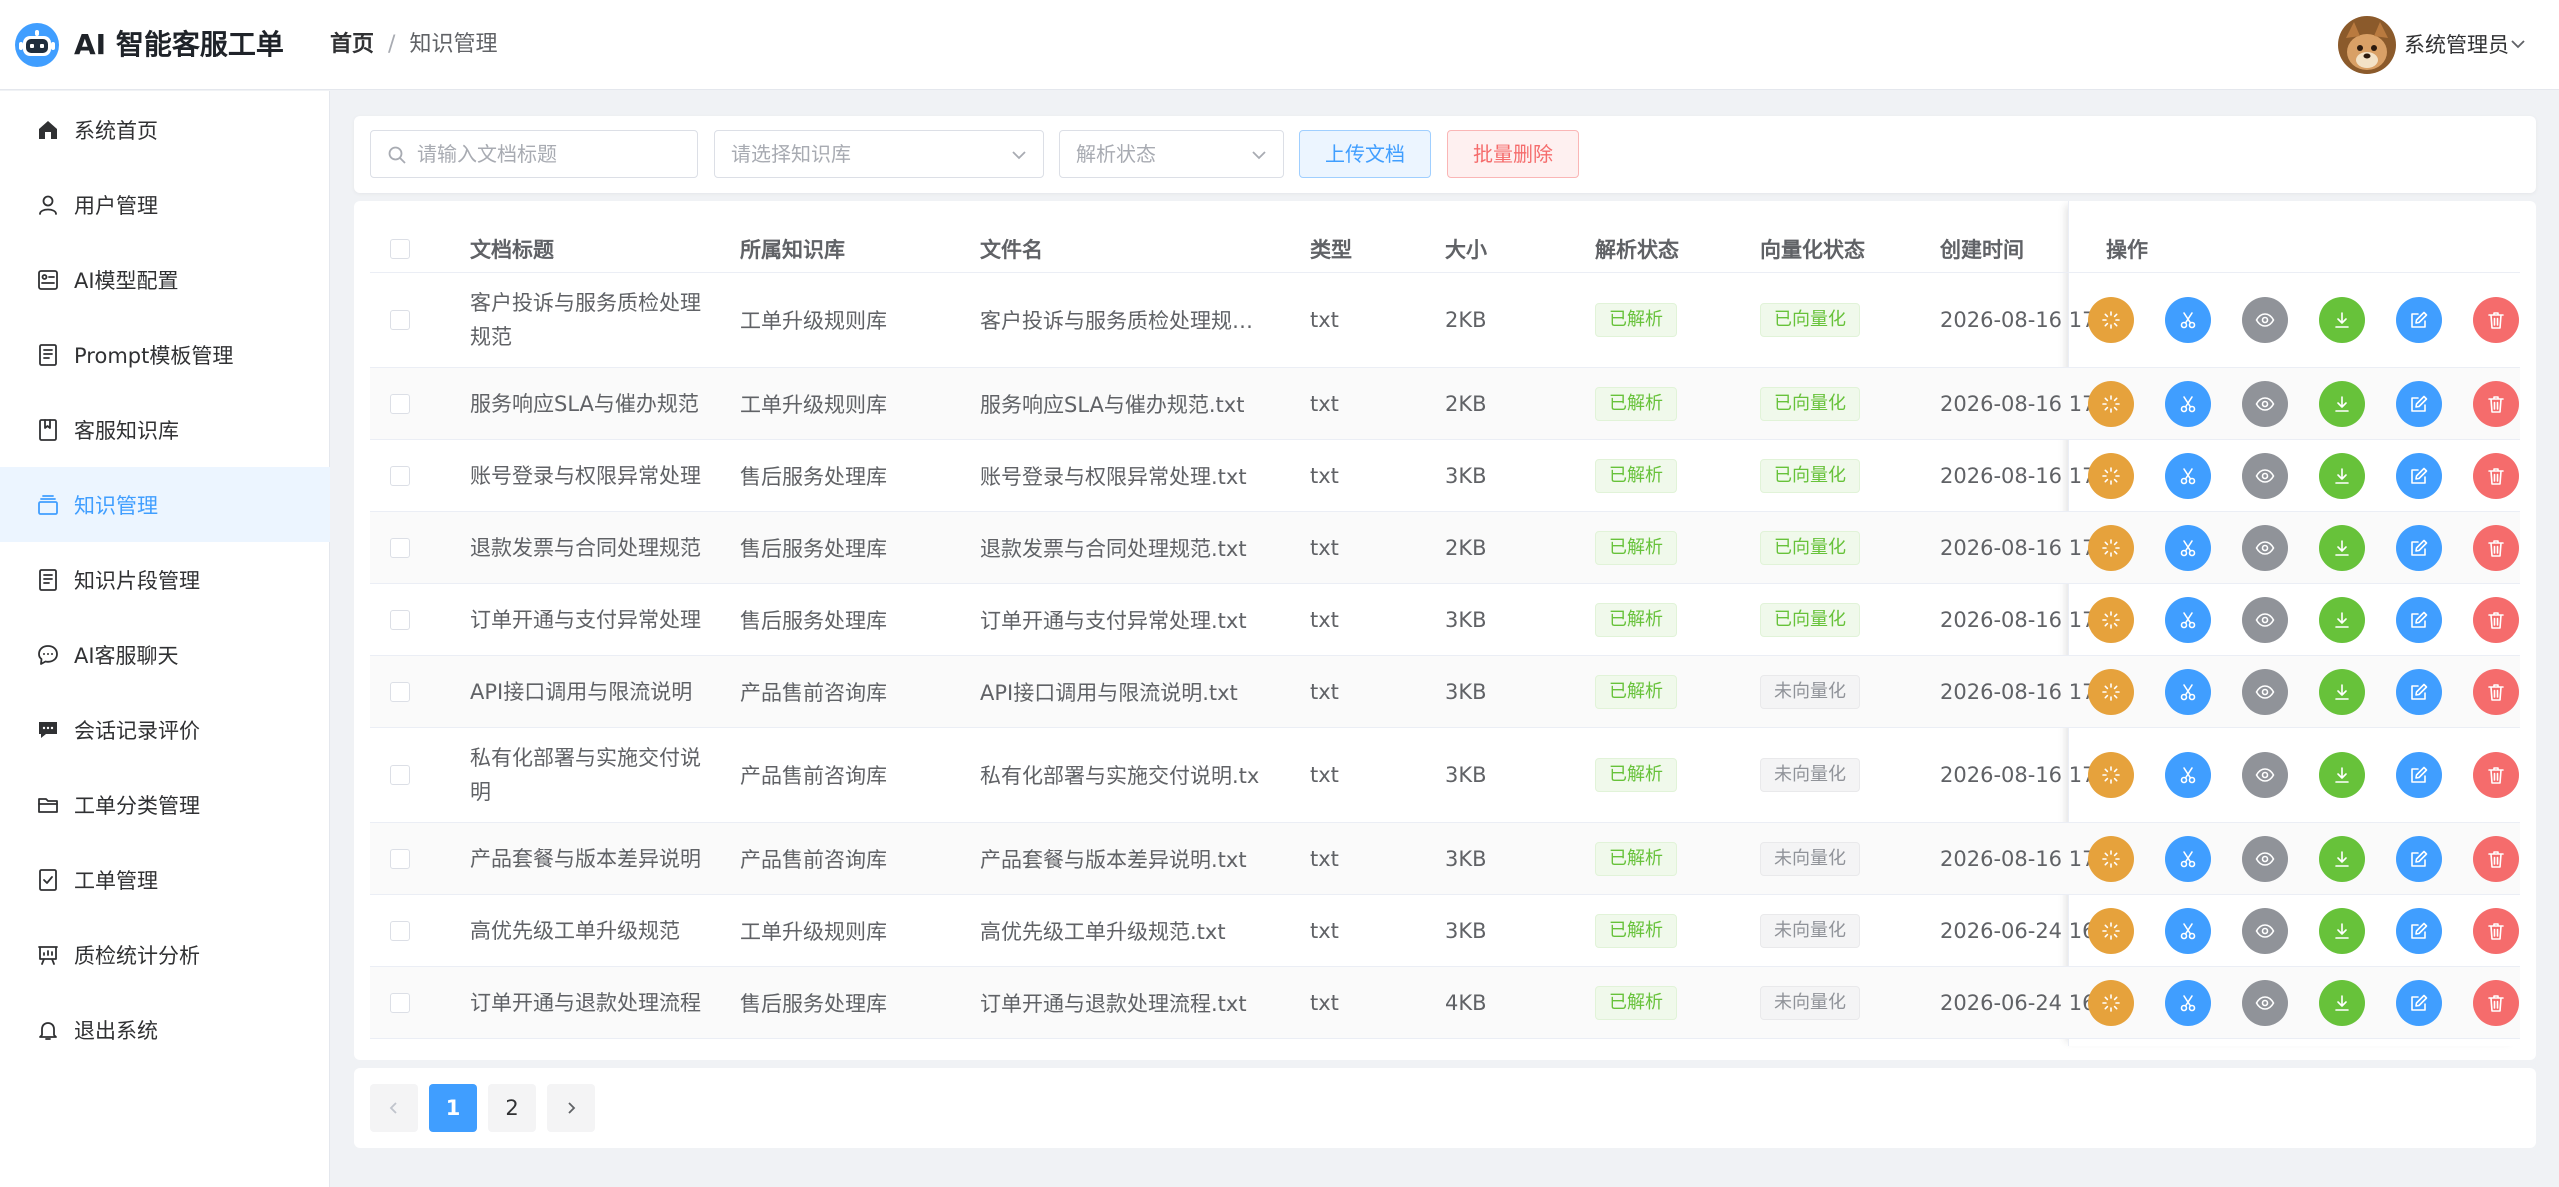 Image resolution: width=2559 pixels, height=1187 pixels. I want to click on sidebar-item-11: 质检统计分析, so click(165, 954).